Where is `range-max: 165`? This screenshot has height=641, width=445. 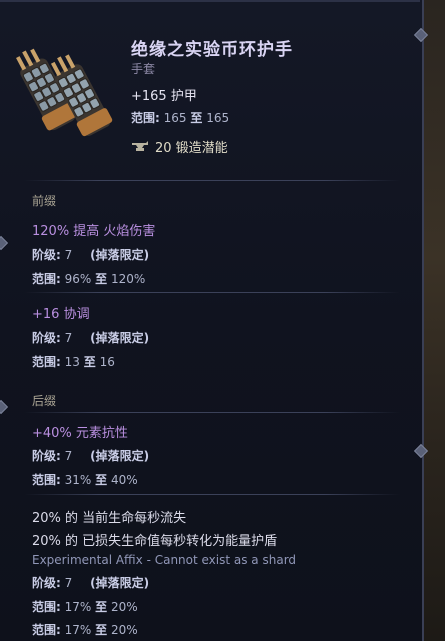 range-max: 165 is located at coordinates (218, 118).